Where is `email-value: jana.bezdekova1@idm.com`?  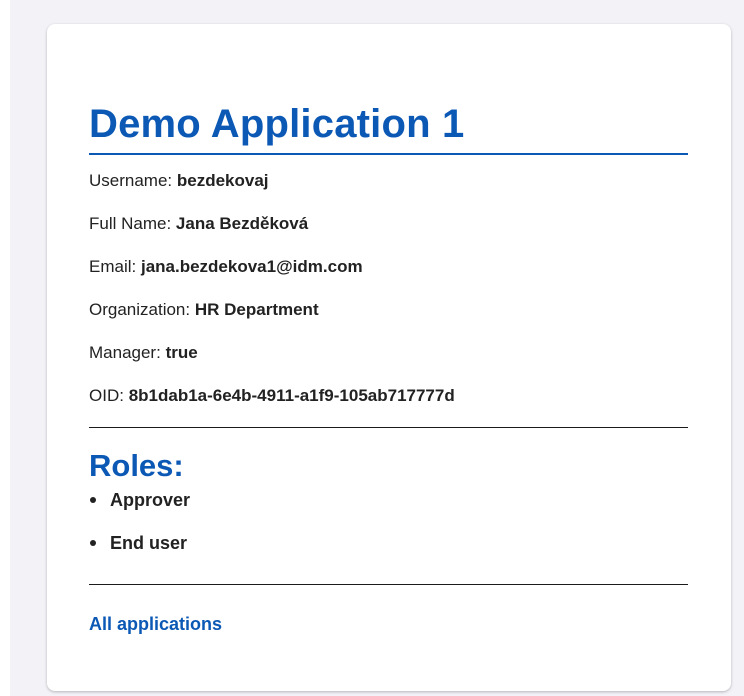 email-value: jana.bezdekova1@idm.com is located at coordinates (251, 266).